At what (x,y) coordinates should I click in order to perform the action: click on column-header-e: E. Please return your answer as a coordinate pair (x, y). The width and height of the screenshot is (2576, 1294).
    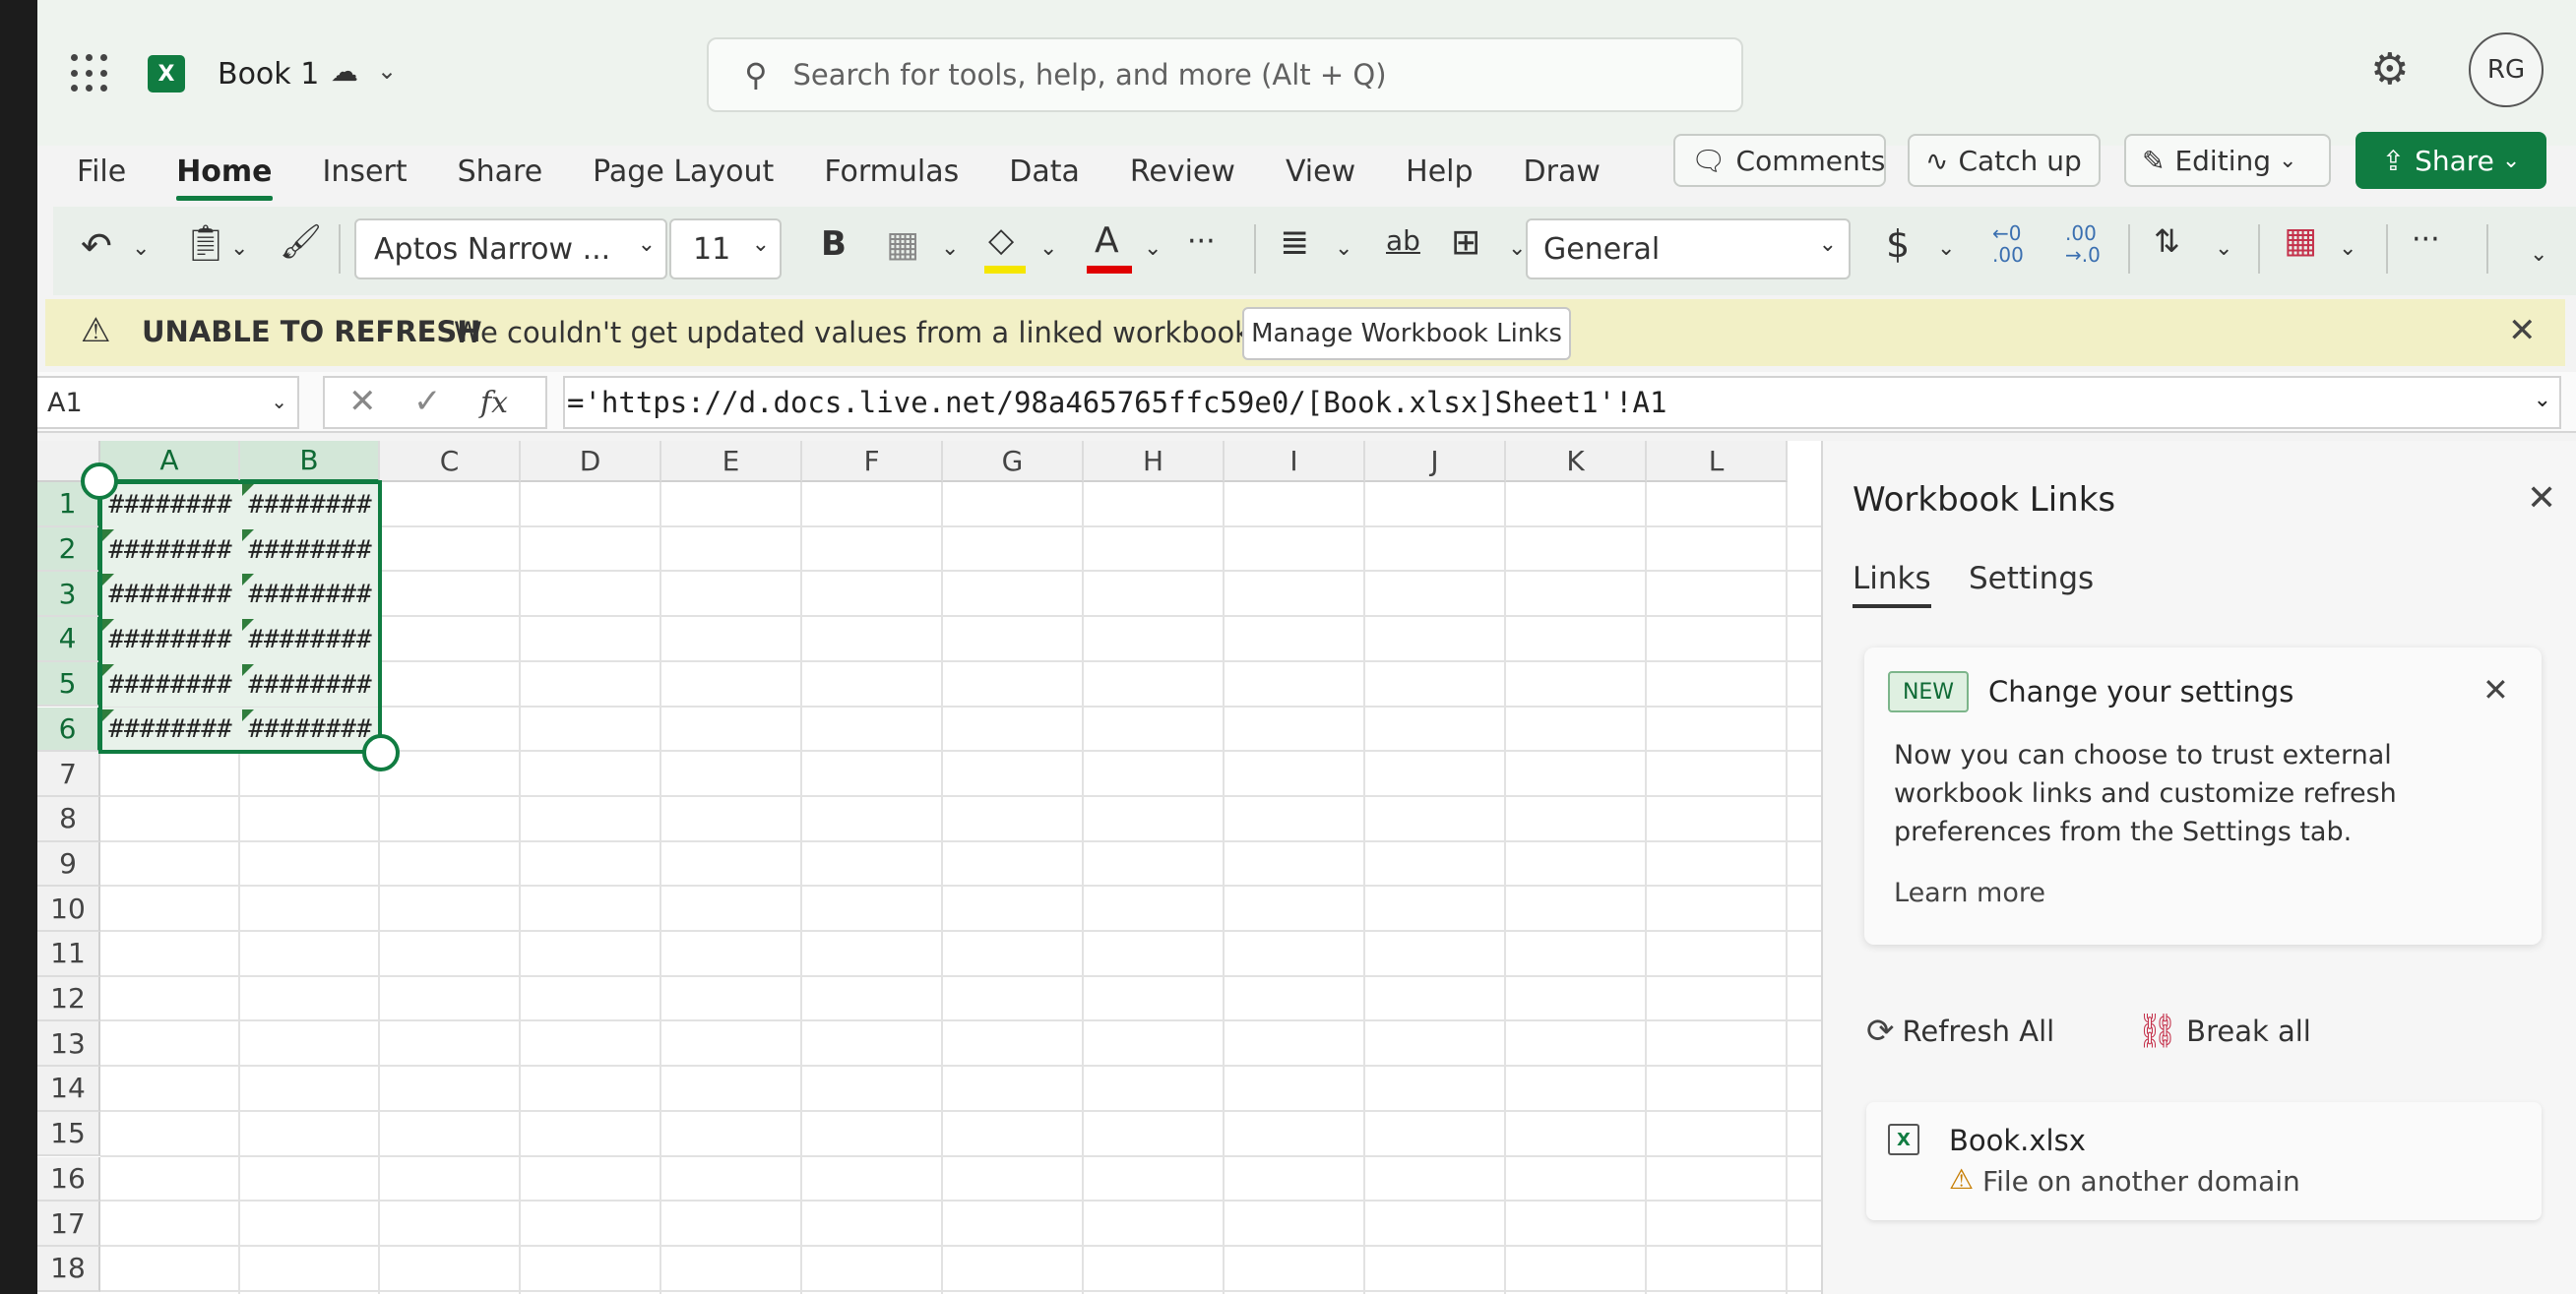
    Looking at the image, I should click on (732, 461).